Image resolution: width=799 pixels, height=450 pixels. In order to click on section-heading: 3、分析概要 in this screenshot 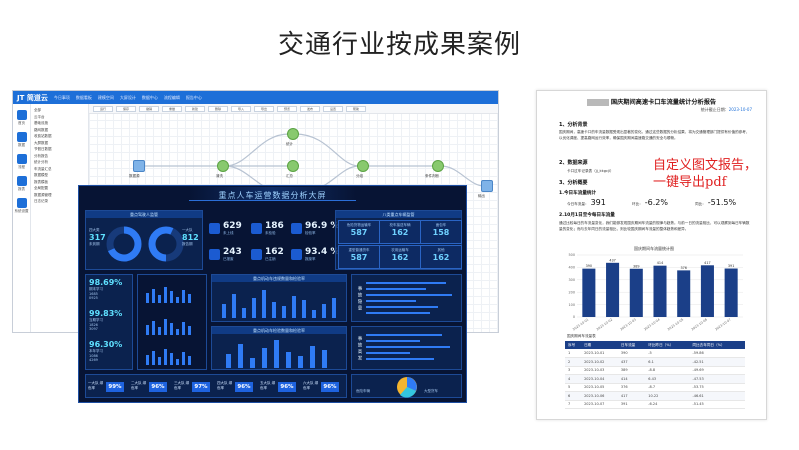, I will do `click(573, 183)`.